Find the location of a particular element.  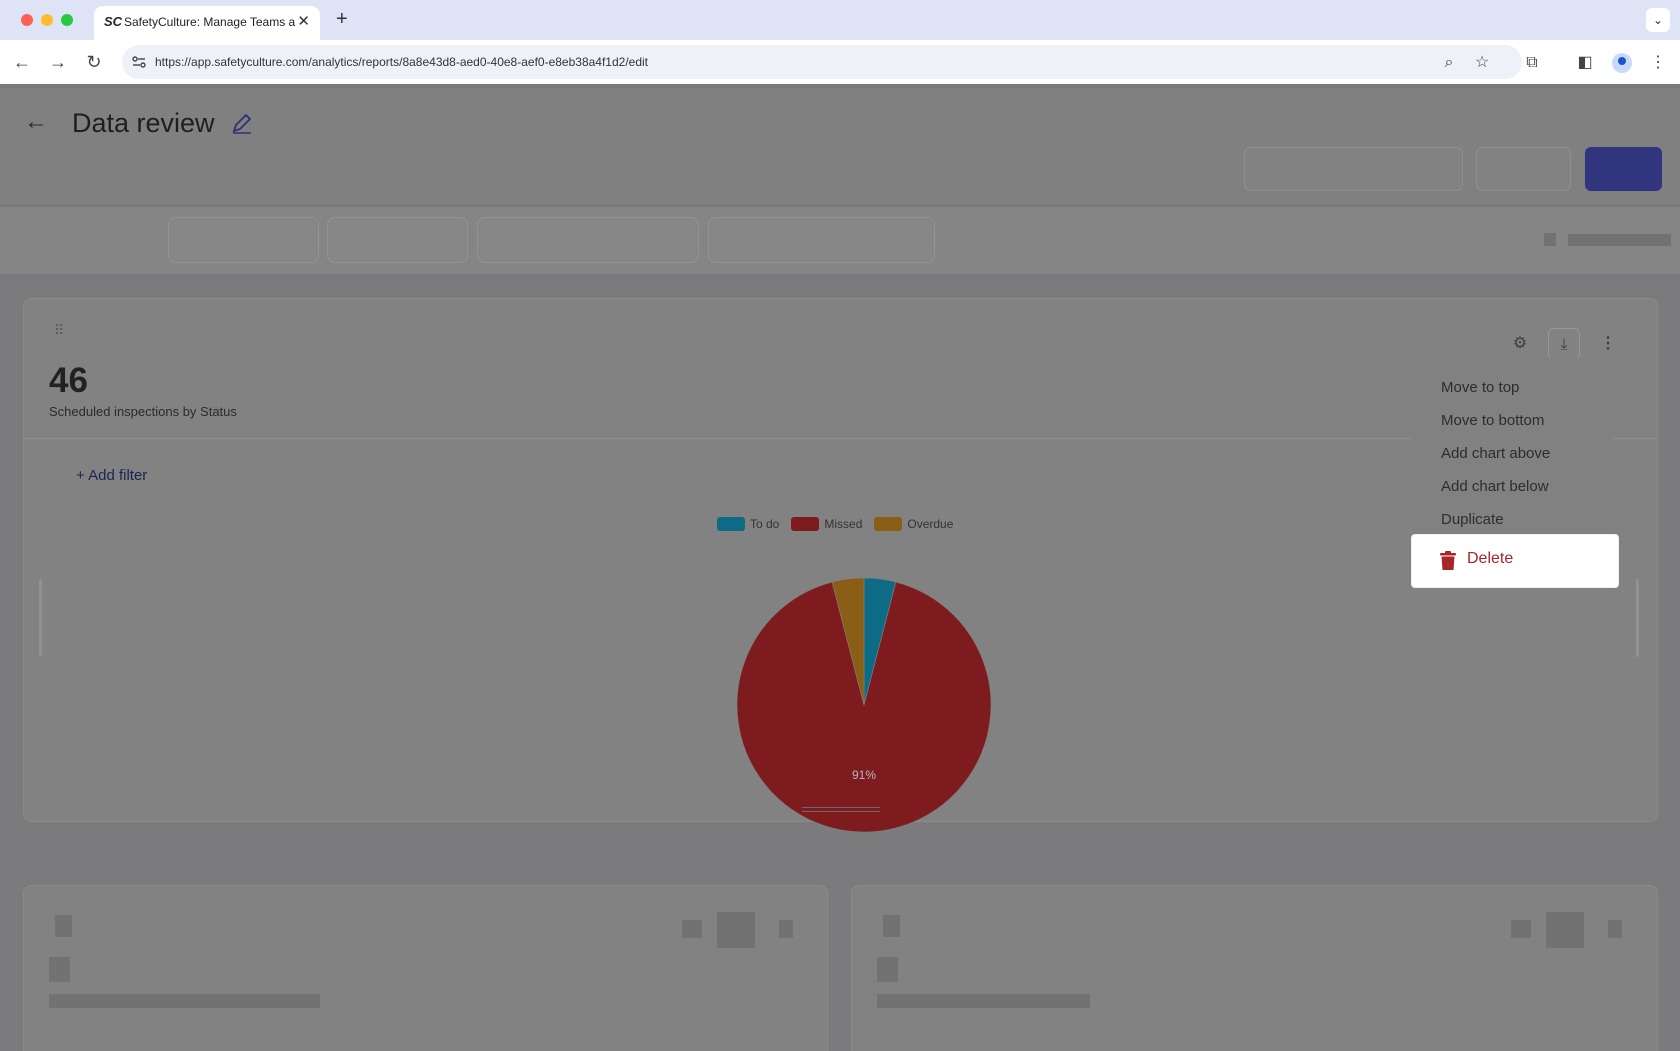

new-tab-icon: + is located at coordinates (342, 19).